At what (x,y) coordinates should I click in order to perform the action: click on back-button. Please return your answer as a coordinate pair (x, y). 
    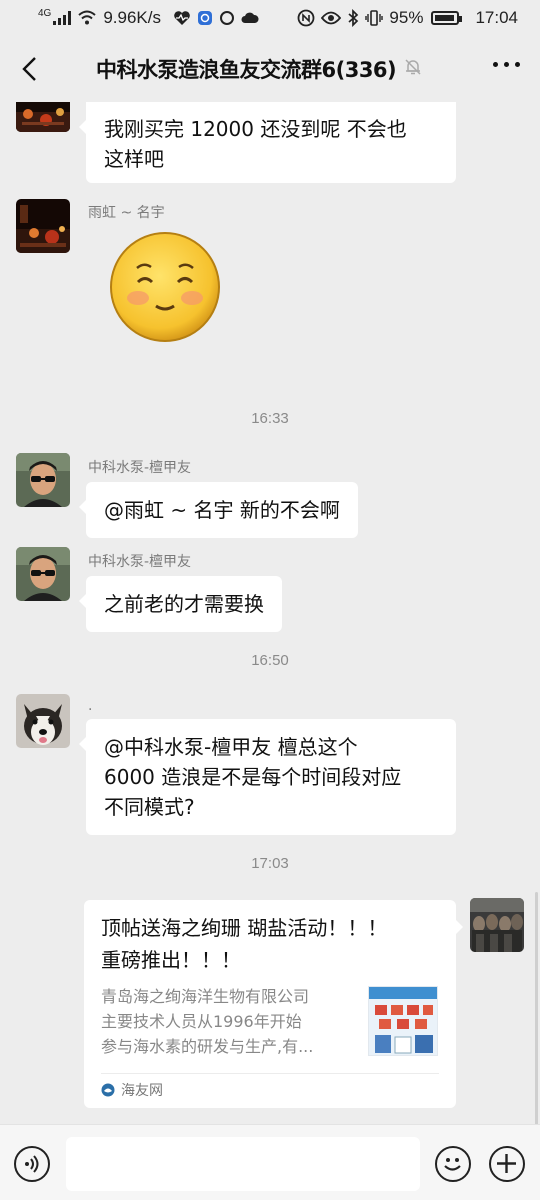
    Looking at the image, I should click on (29, 69).